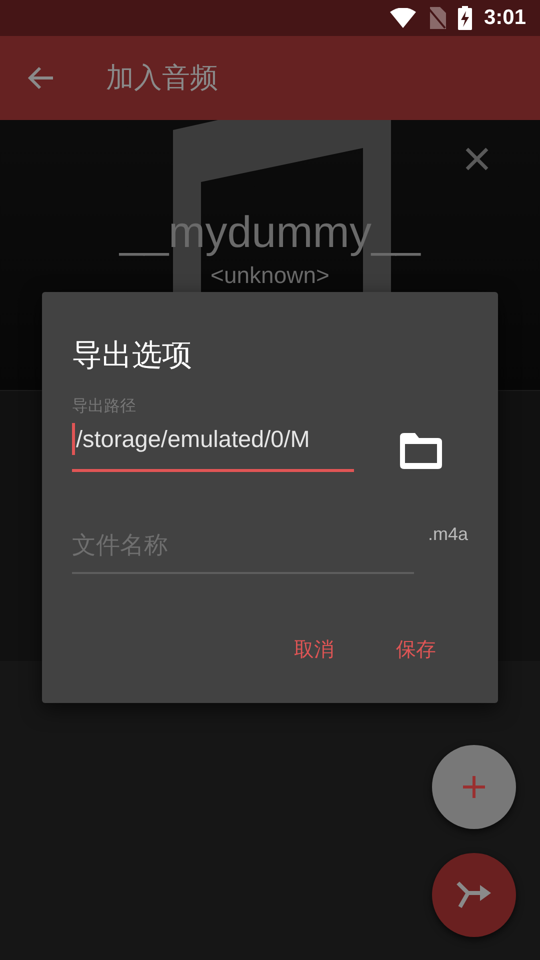 The width and height of the screenshot is (540, 960). What do you see at coordinates (437, 18) in the screenshot?
I see `no-sim-icon` at bounding box center [437, 18].